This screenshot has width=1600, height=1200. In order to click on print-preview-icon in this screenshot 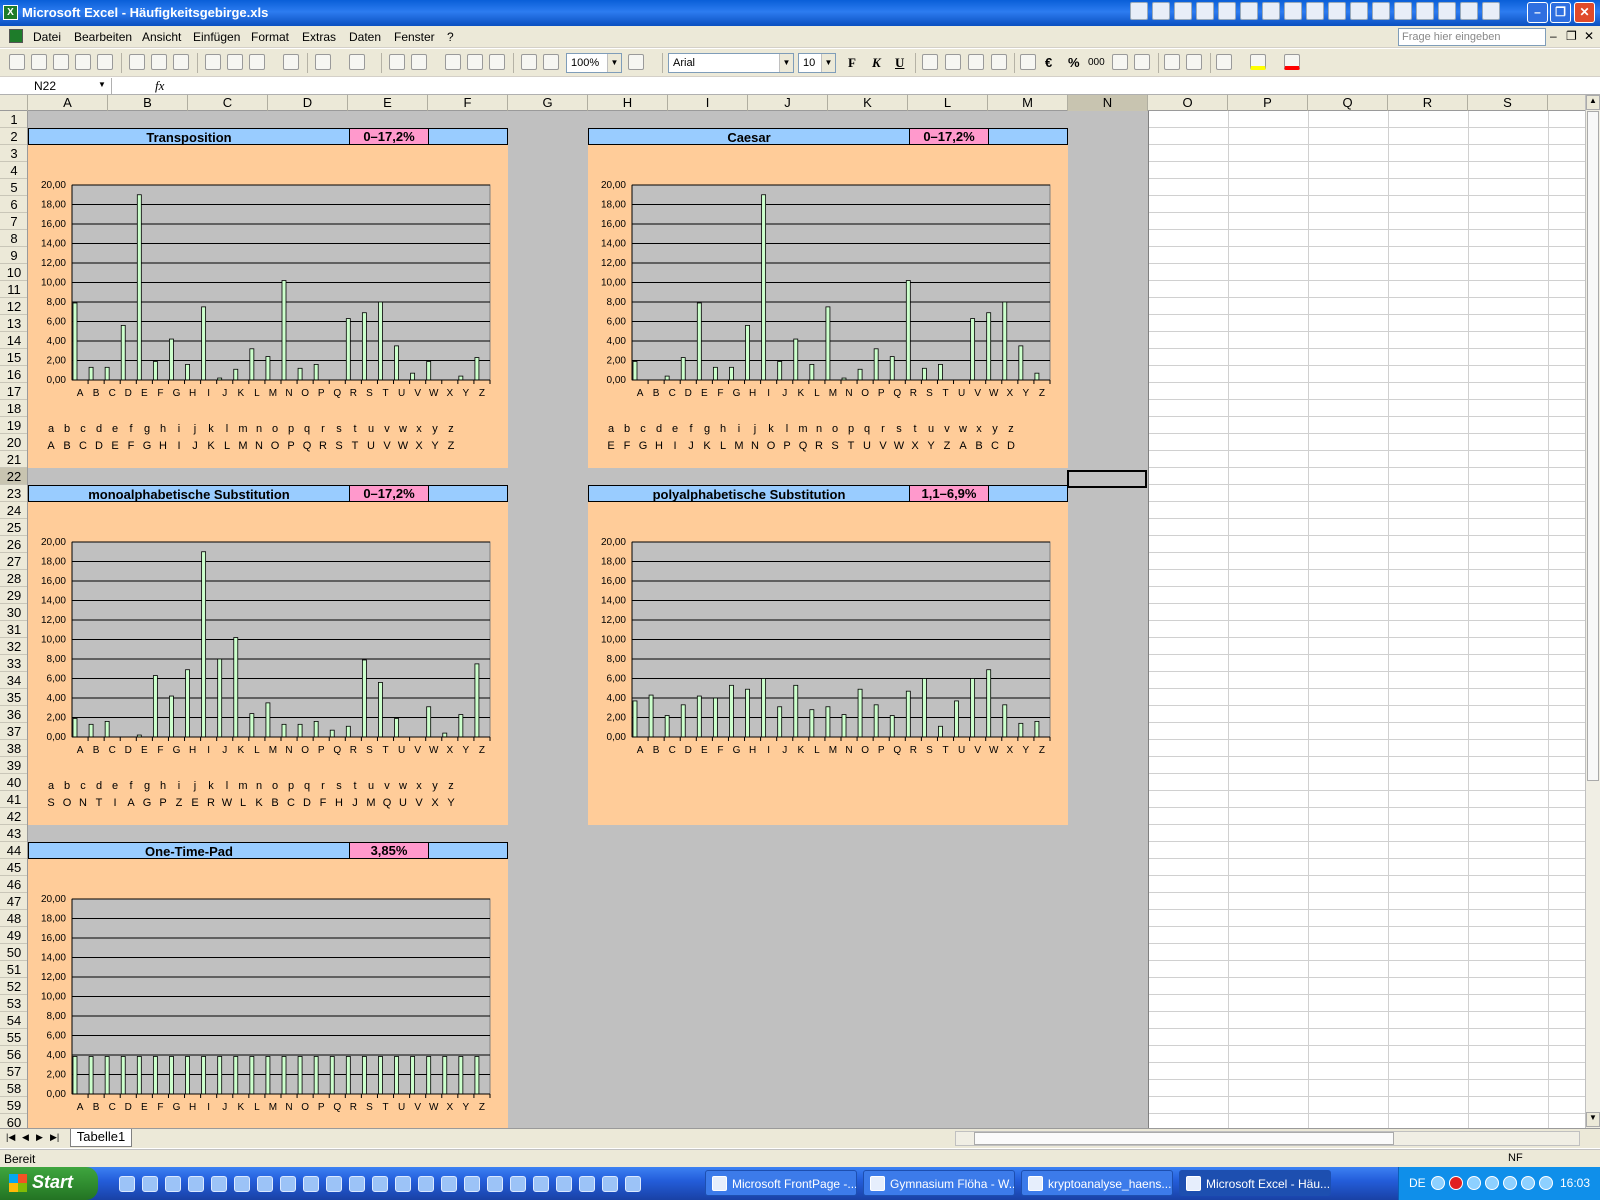, I will do `click(159, 62)`.